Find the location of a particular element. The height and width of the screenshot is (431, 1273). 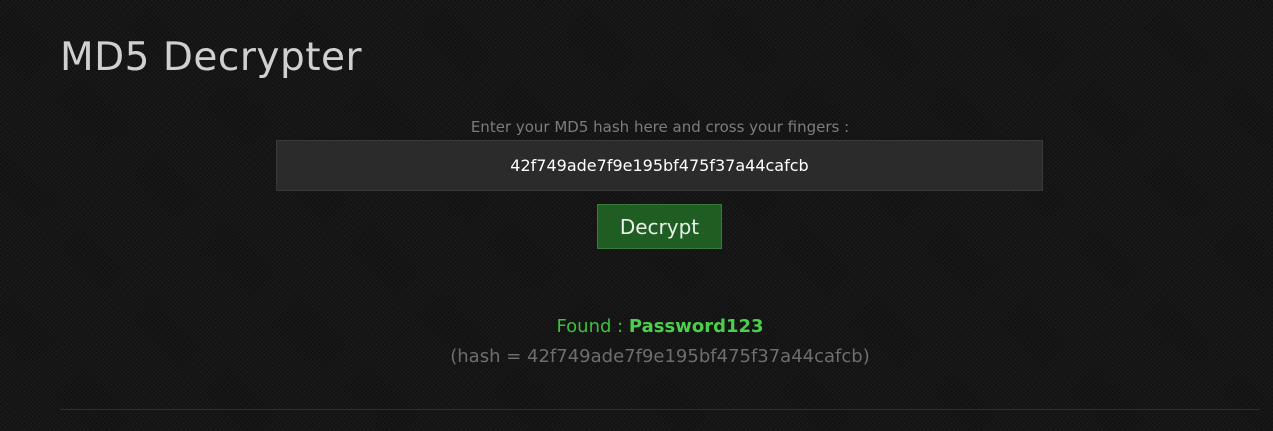

found-prefix: Found : is located at coordinates (592, 326).